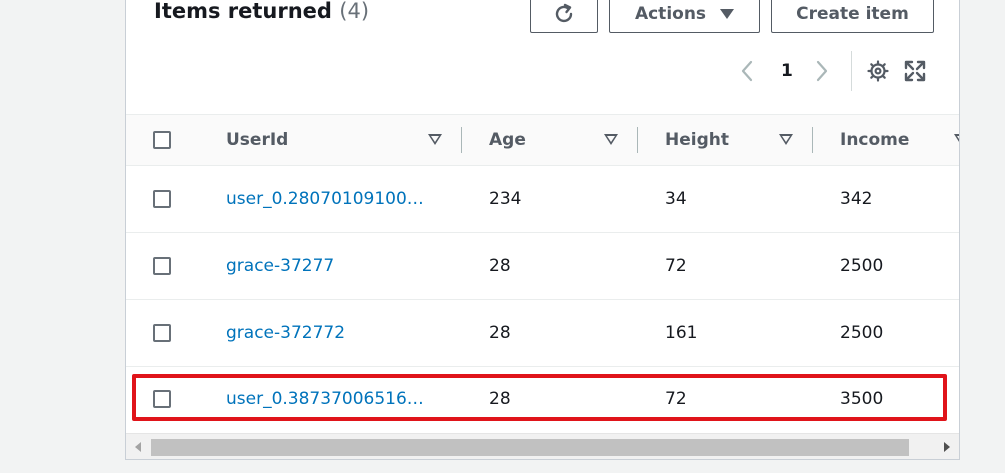  I want to click on gear-icon, so click(878, 71).